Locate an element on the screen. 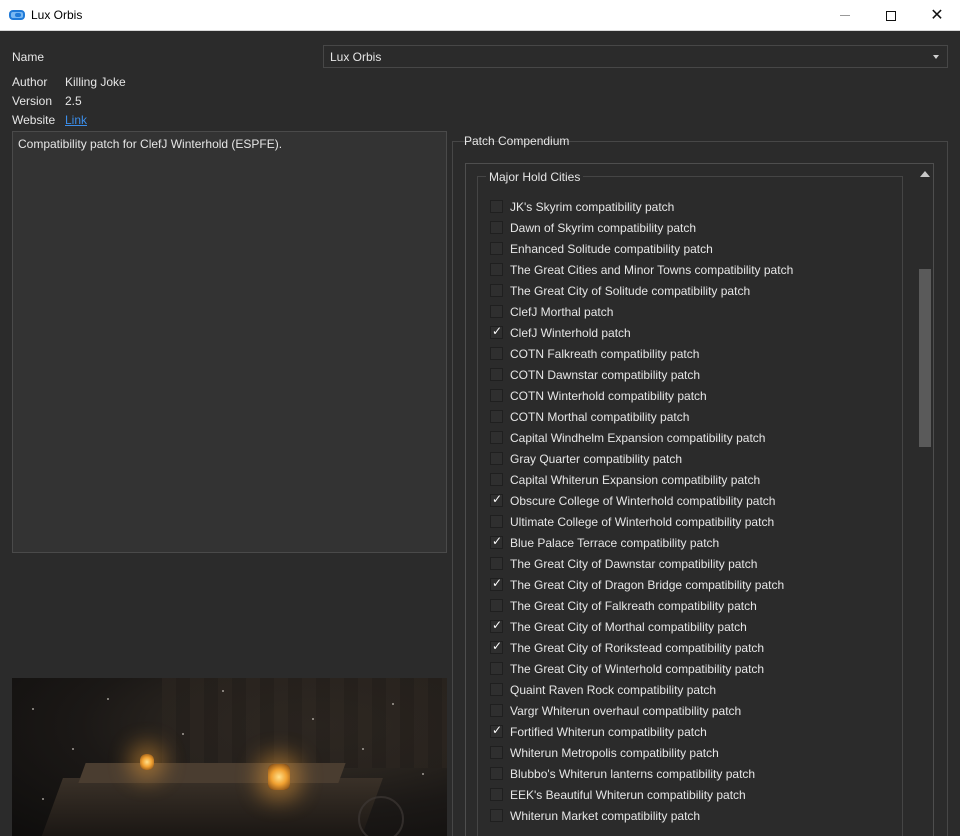  close-button: ✕ is located at coordinates (937, 15).